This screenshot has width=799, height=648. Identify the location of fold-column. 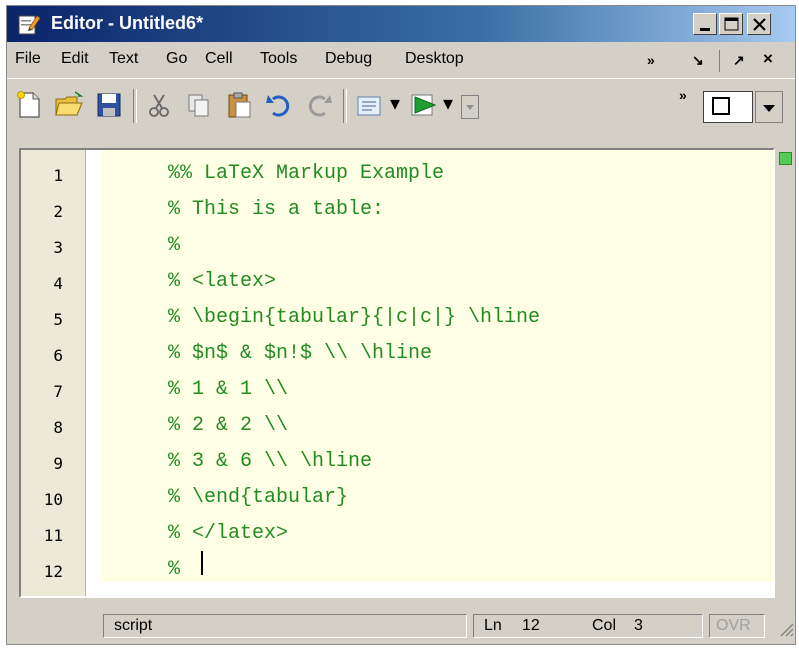
(93, 373).